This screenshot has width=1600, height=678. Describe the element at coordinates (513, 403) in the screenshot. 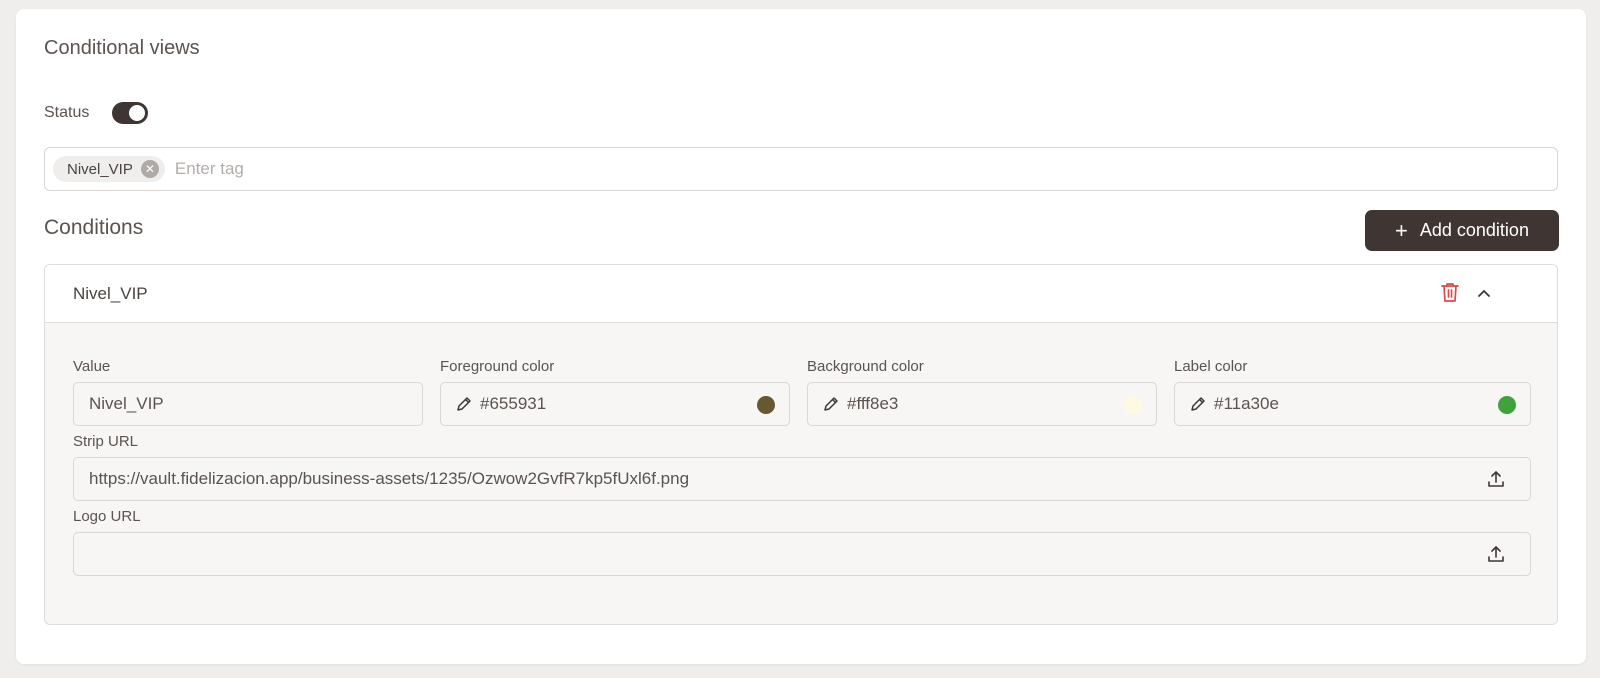

I see `foreground-color-text: #655931` at that location.